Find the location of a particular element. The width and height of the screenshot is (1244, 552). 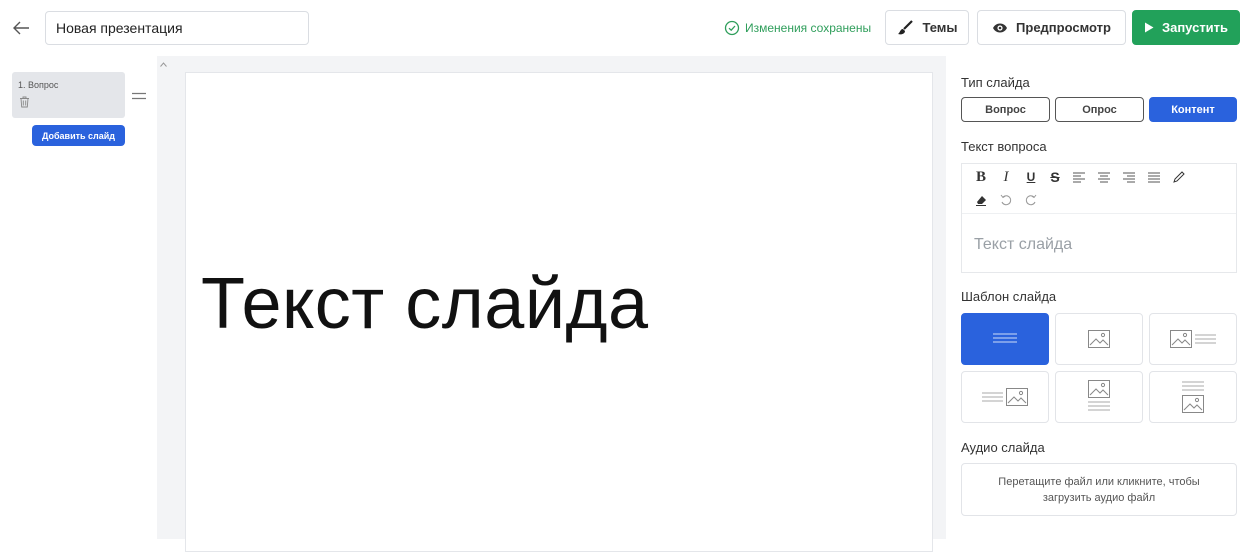

themes-button-label: Темы is located at coordinates (940, 27).